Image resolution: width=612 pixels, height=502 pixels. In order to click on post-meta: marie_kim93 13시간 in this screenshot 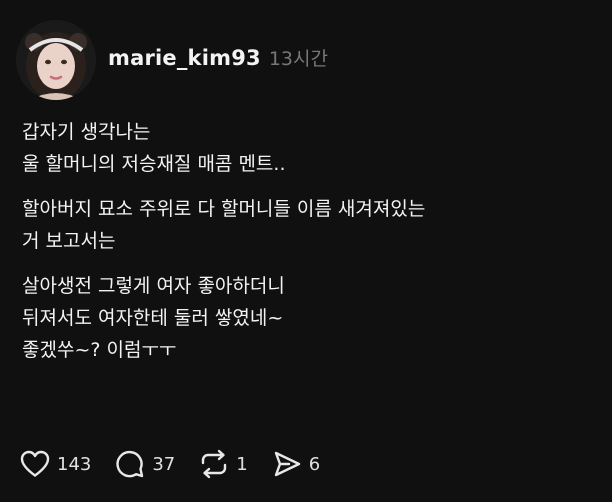, I will do `click(218, 57)`.